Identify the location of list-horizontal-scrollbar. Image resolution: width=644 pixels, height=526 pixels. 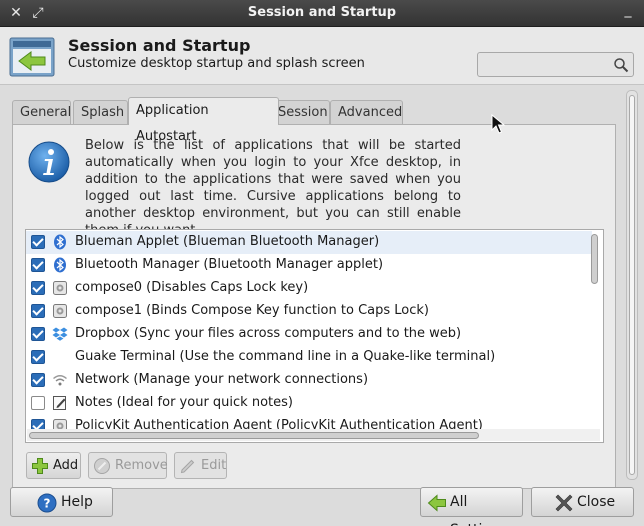
(313, 435).